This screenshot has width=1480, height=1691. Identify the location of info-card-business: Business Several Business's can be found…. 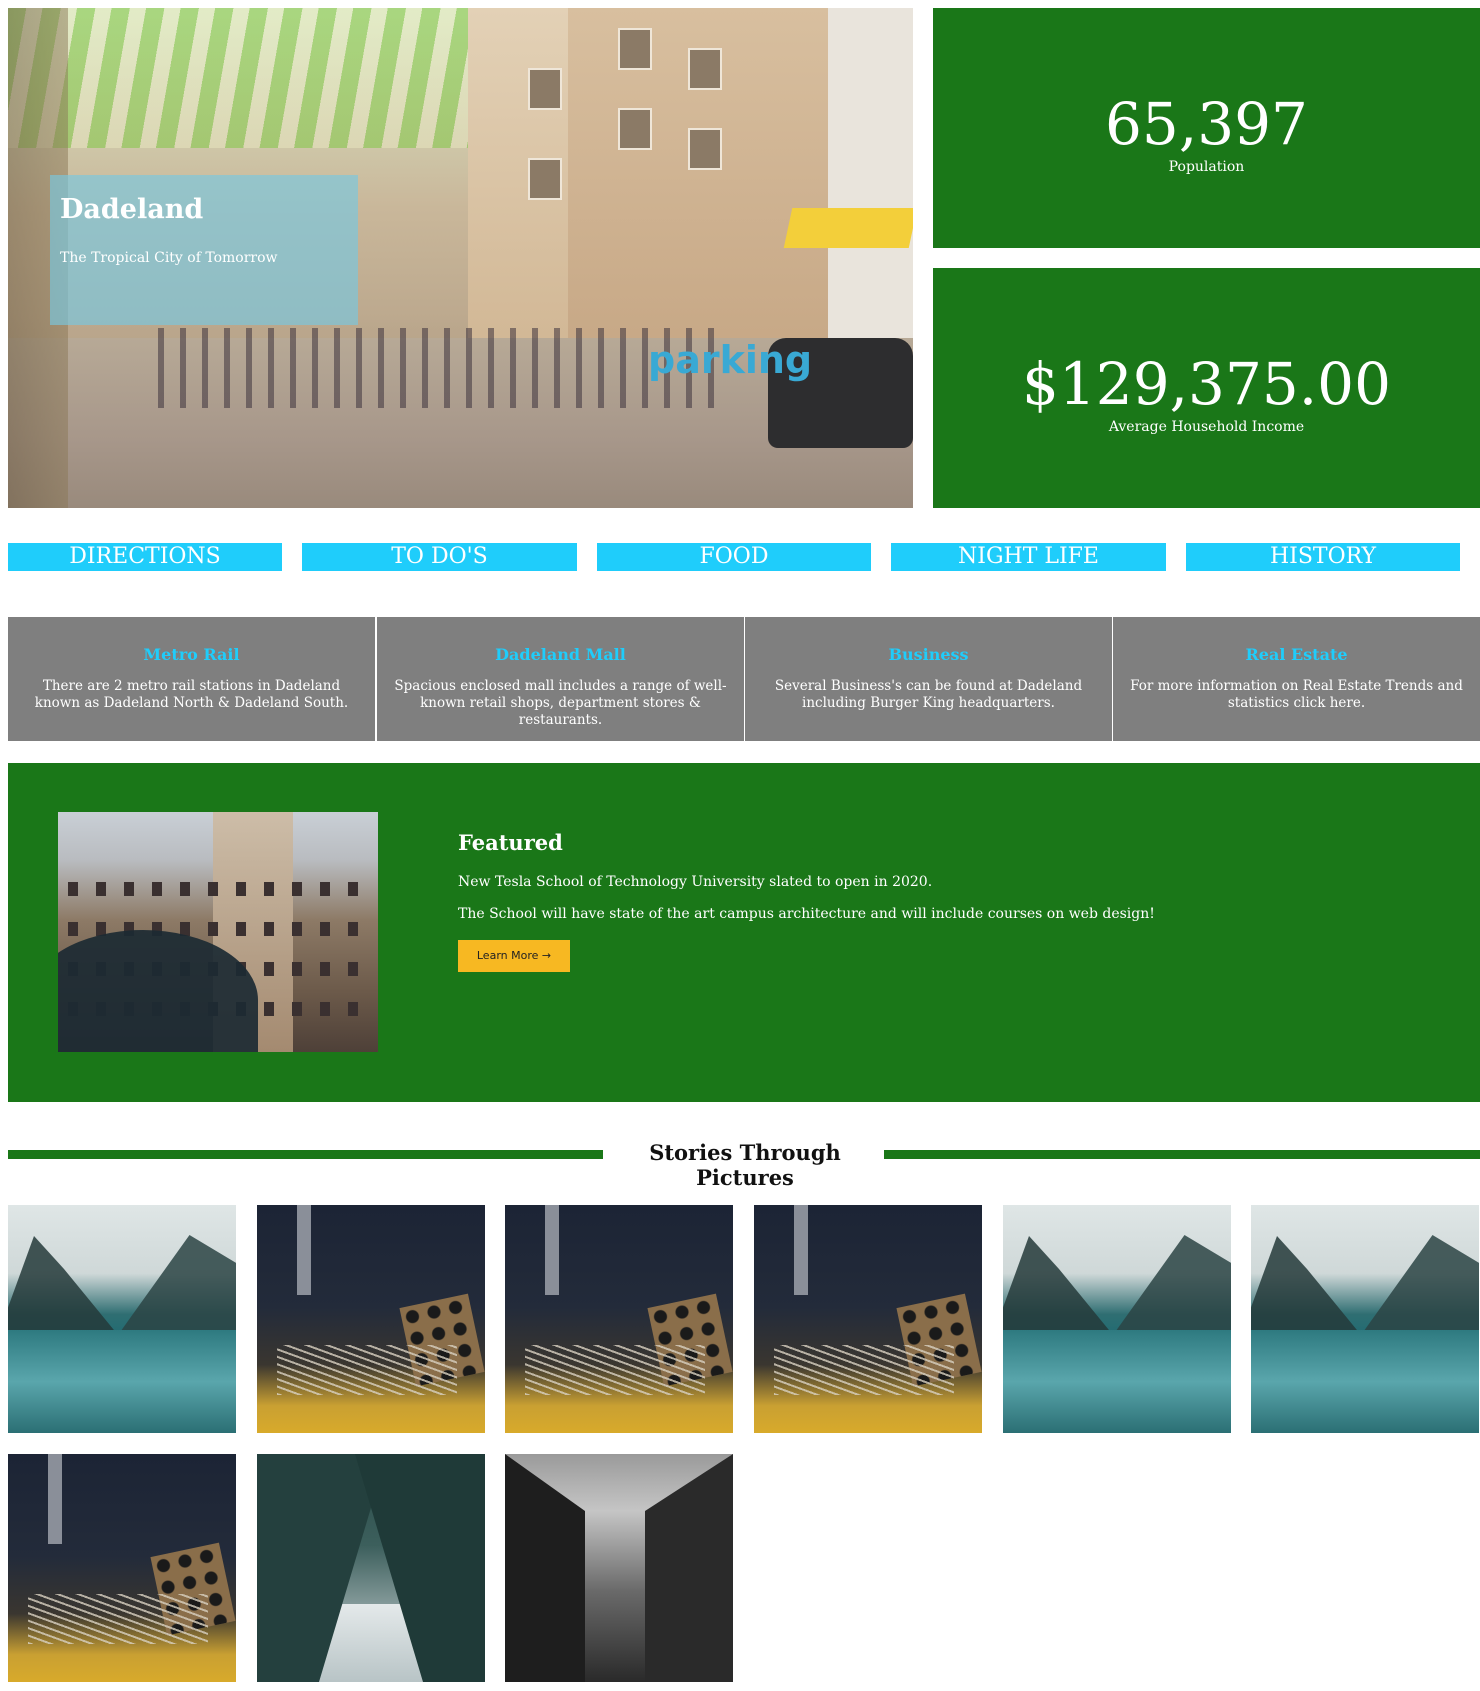
(928, 679).